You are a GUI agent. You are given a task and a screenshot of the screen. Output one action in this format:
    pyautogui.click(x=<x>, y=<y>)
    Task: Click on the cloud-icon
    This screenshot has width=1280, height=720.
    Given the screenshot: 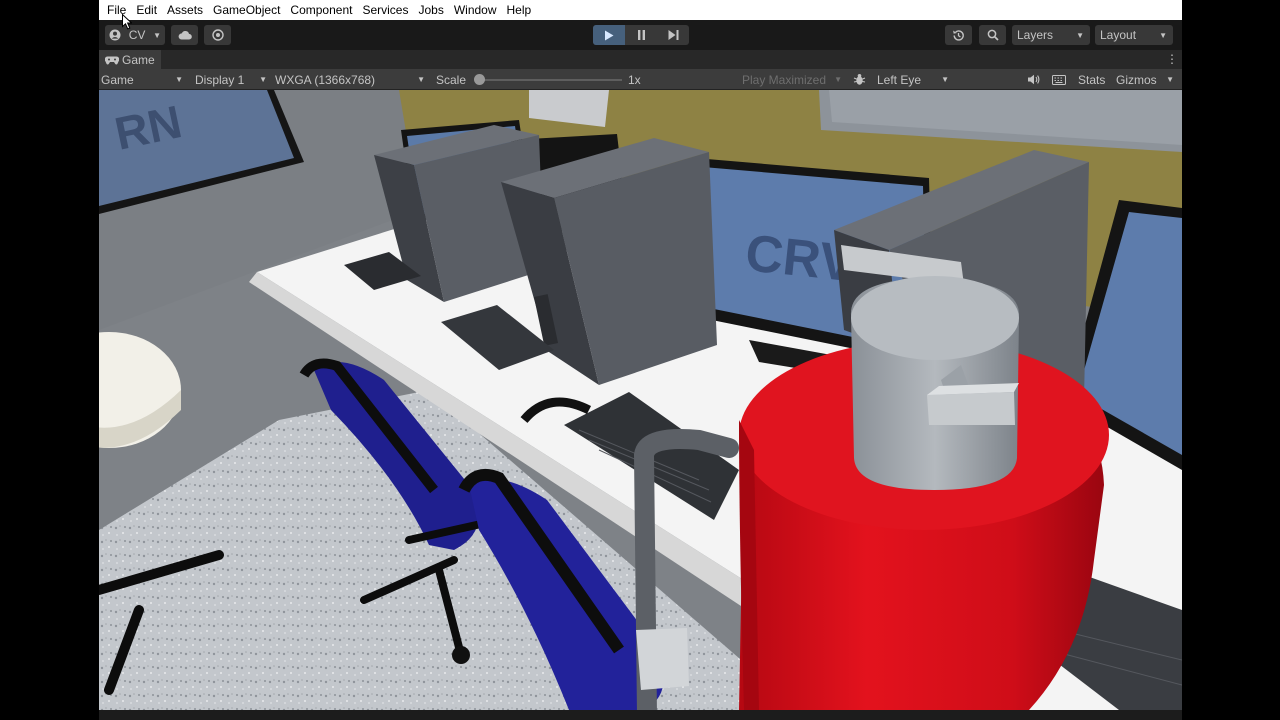 What is the action you would take?
    pyautogui.click(x=185, y=35)
    